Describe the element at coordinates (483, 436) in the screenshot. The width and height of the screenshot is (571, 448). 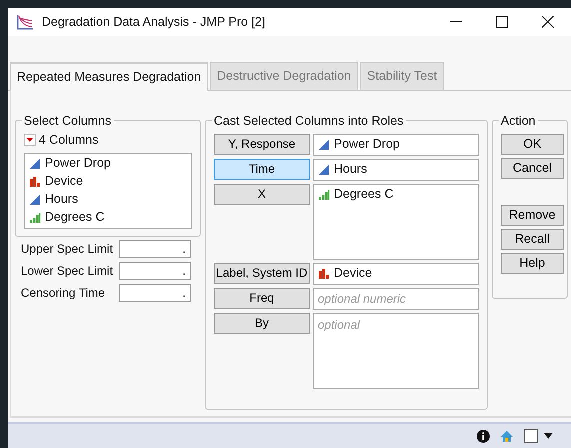
I see `info-icon` at that location.